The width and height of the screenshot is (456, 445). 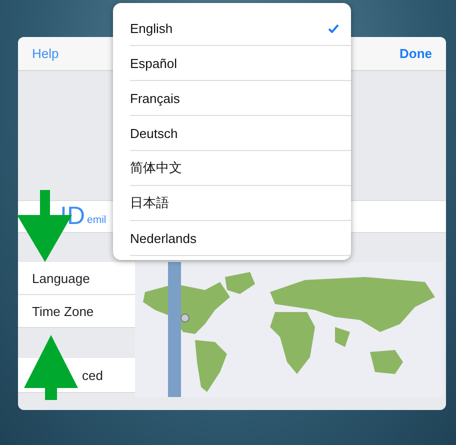 What do you see at coordinates (51, 368) in the screenshot?
I see `up-arrow` at bounding box center [51, 368].